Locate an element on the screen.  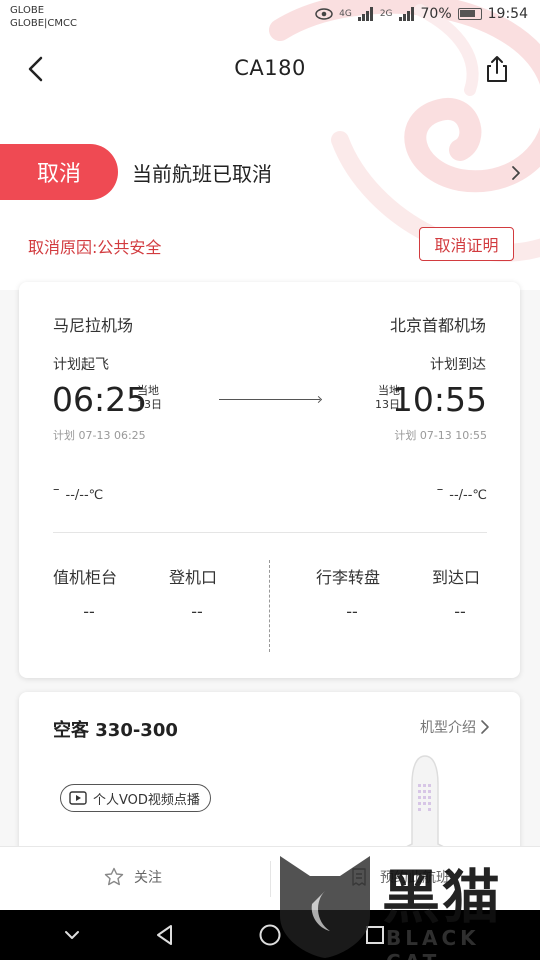
carrier-line1: GLOBE is located at coordinates (27, 10).